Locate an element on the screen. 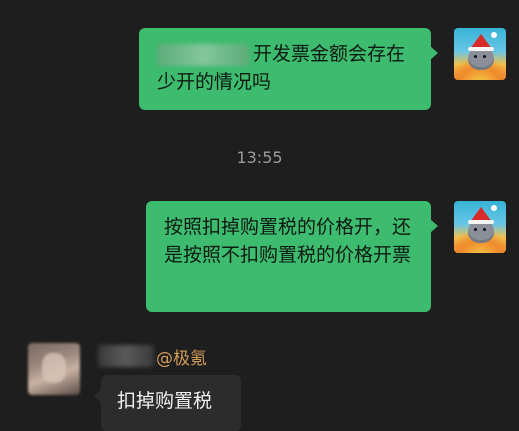 This screenshot has width=519, height=431. obscured-text is located at coordinates (203, 54).